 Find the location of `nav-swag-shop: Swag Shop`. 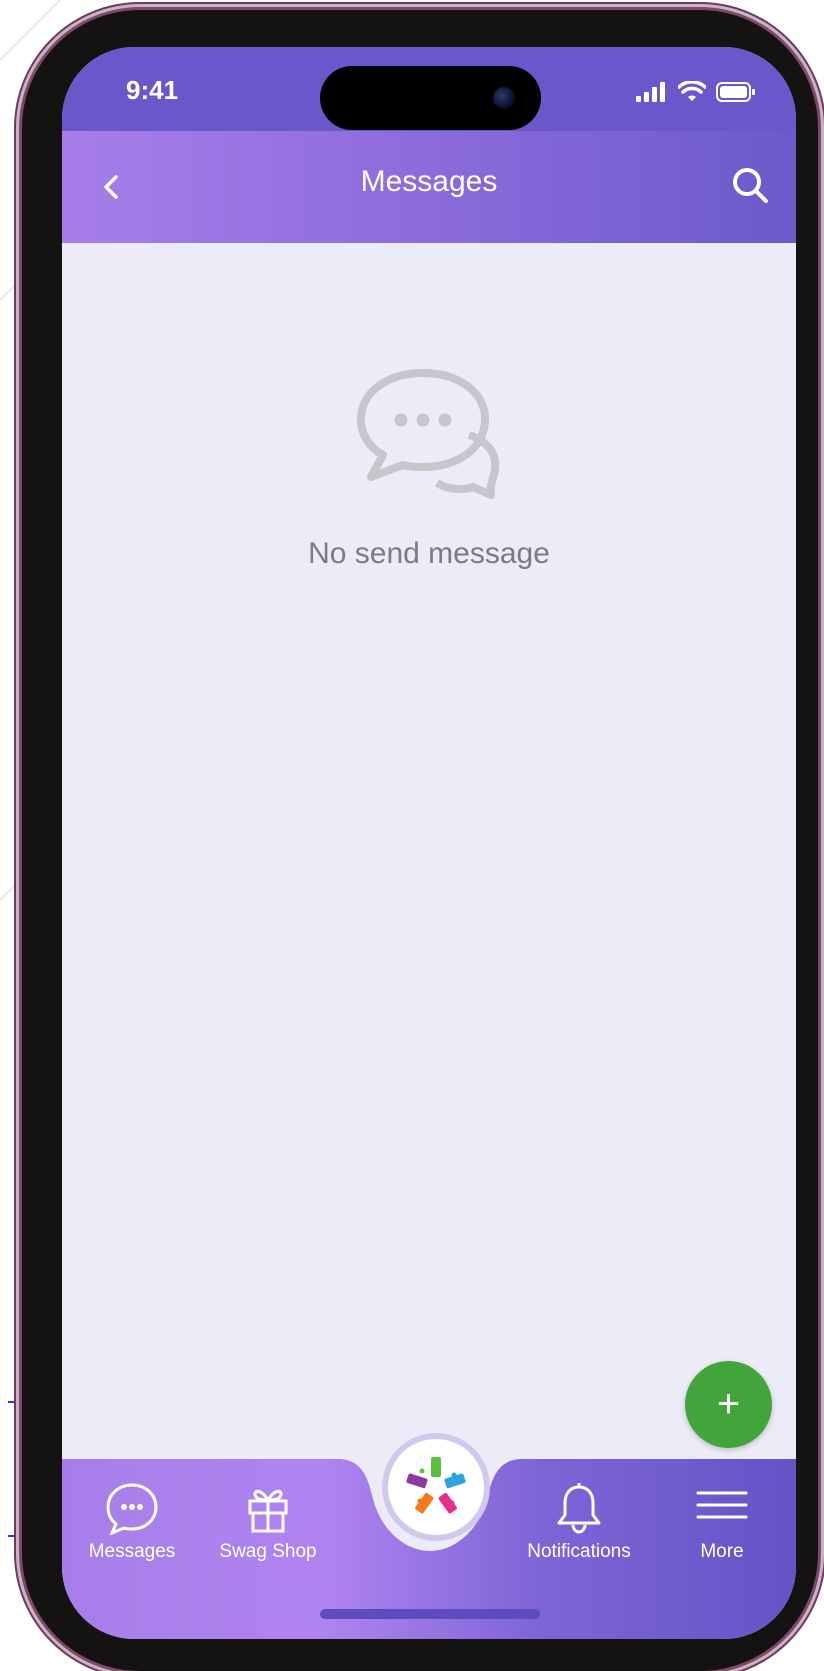

nav-swag-shop: Swag Shop is located at coordinates (268, 1522).